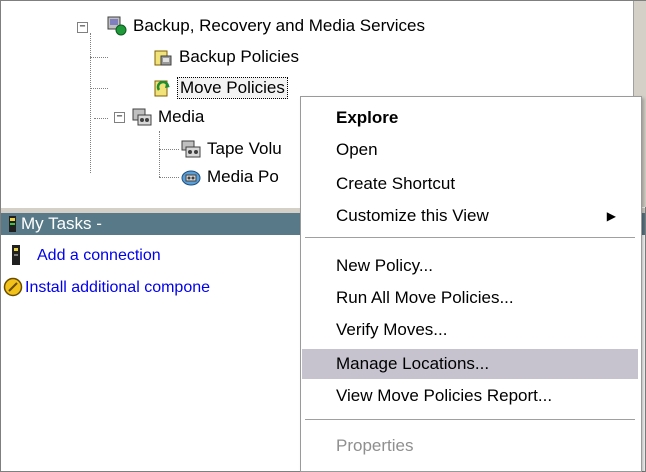  What do you see at coordinates (13, 287) in the screenshot?
I see `install-icon` at bounding box center [13, 287].